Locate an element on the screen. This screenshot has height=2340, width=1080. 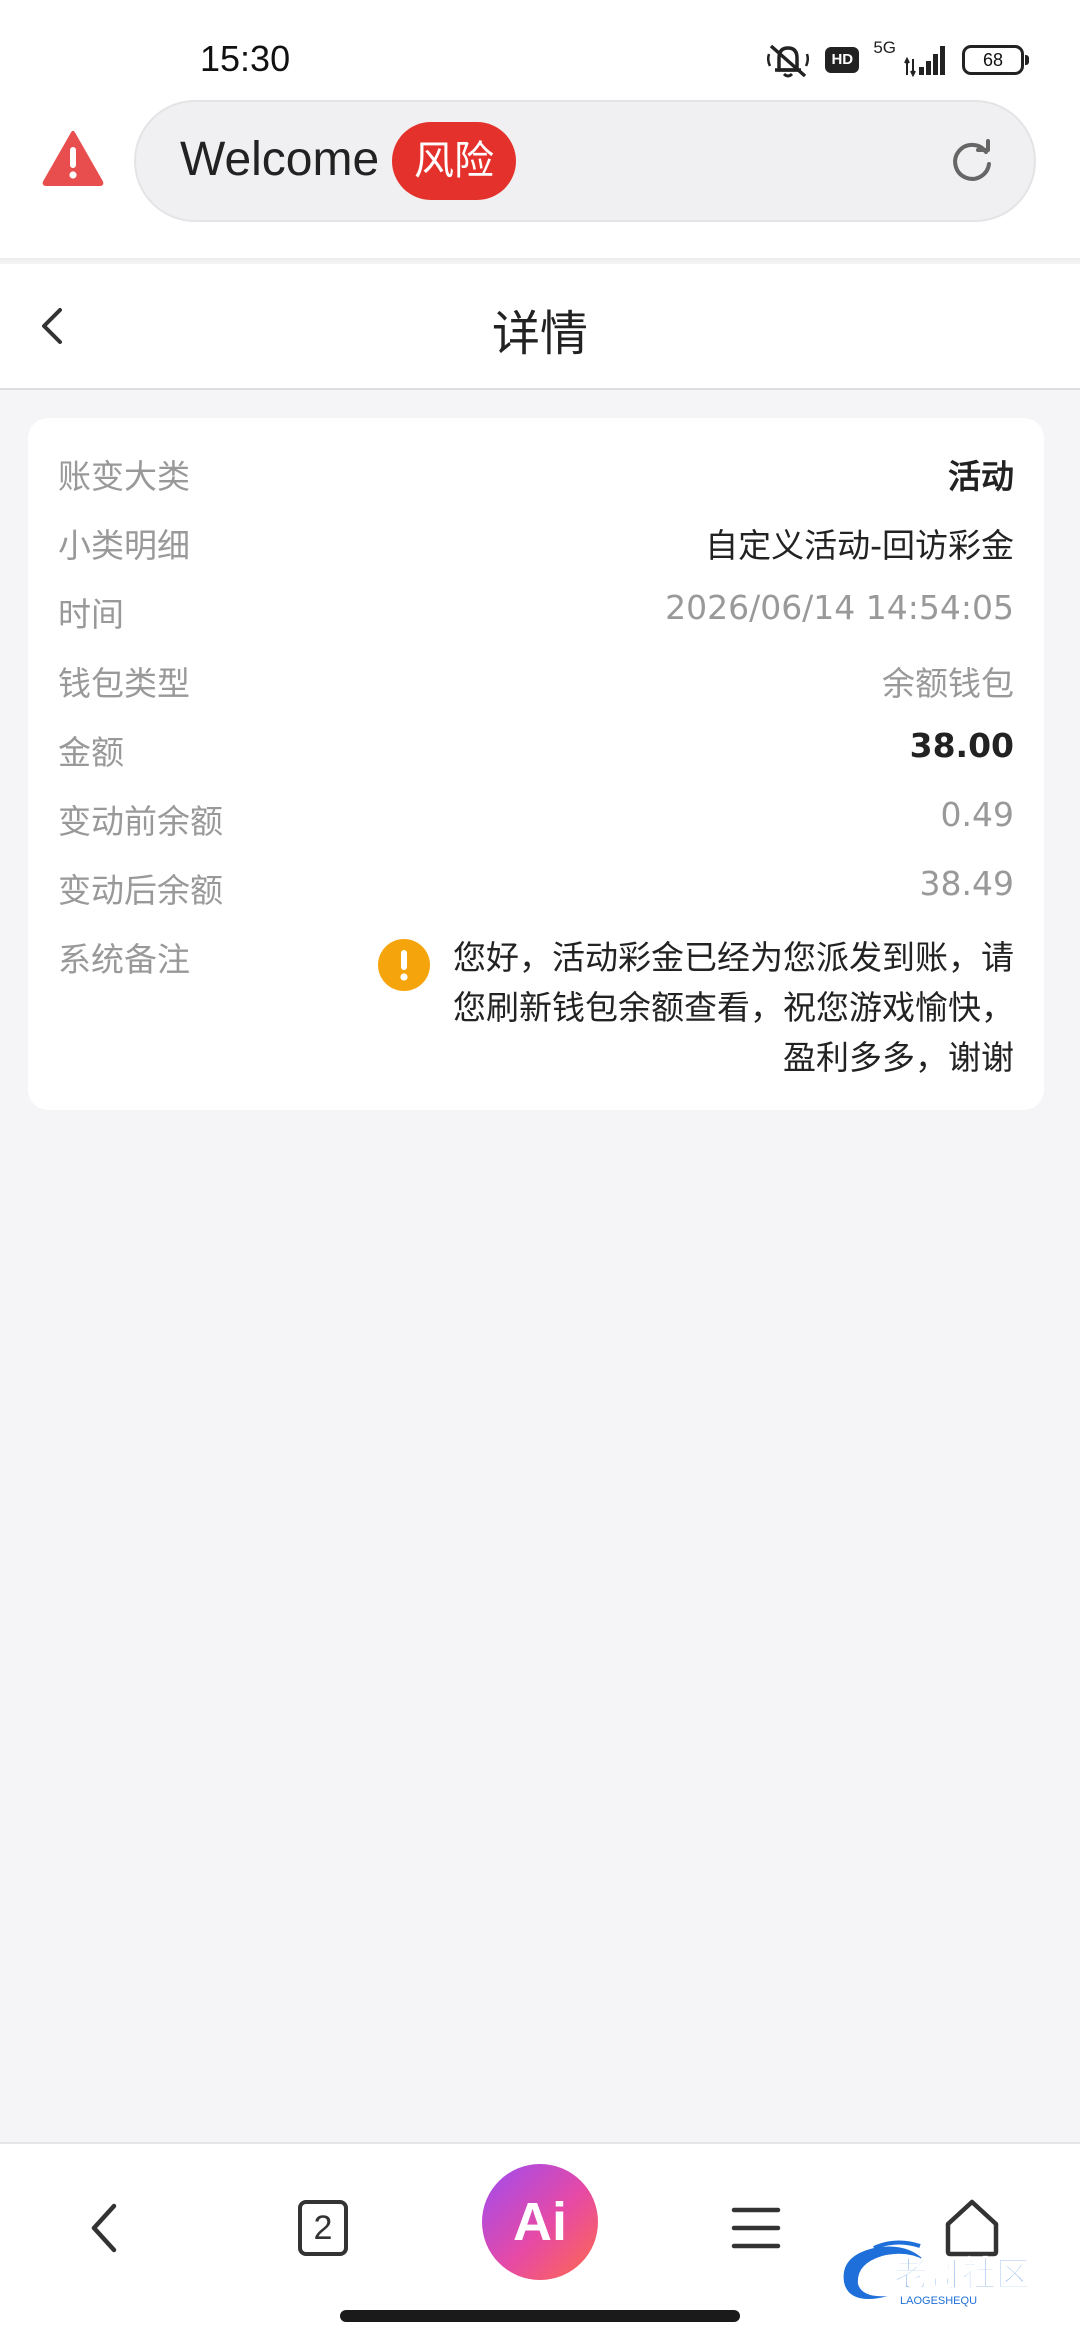
watermark-text: 老哥社区 is located at coordinates (962, 2275).